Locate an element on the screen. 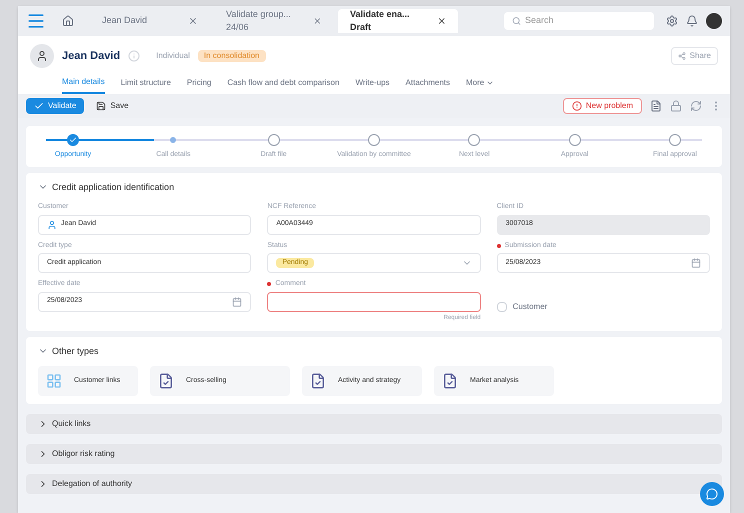 Image resolution: width=744 pixels, height=513 pixels. share-icon is located at coordinates (682, 56).